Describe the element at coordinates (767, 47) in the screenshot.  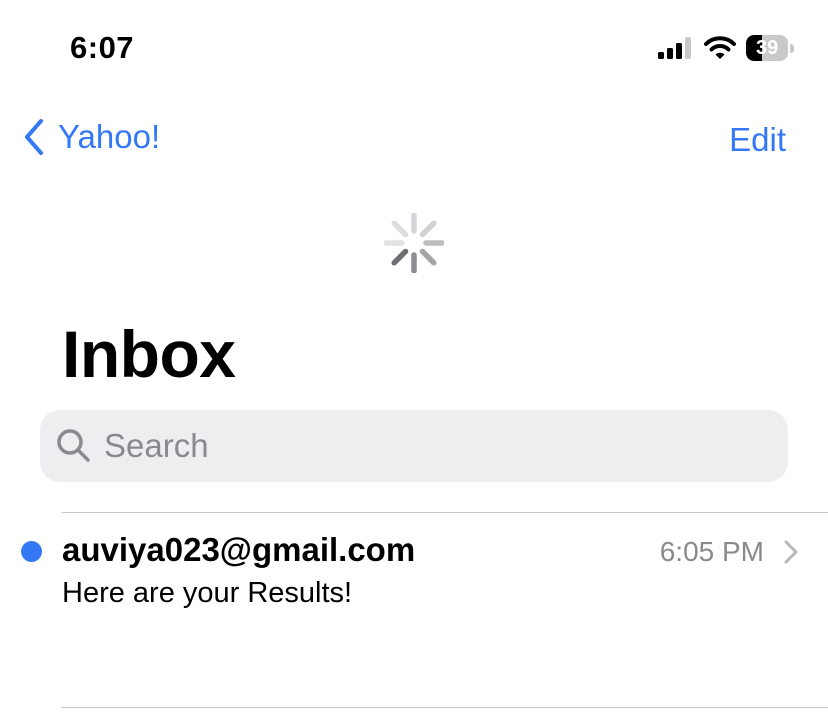
I see `battery-level: 39` at that location.